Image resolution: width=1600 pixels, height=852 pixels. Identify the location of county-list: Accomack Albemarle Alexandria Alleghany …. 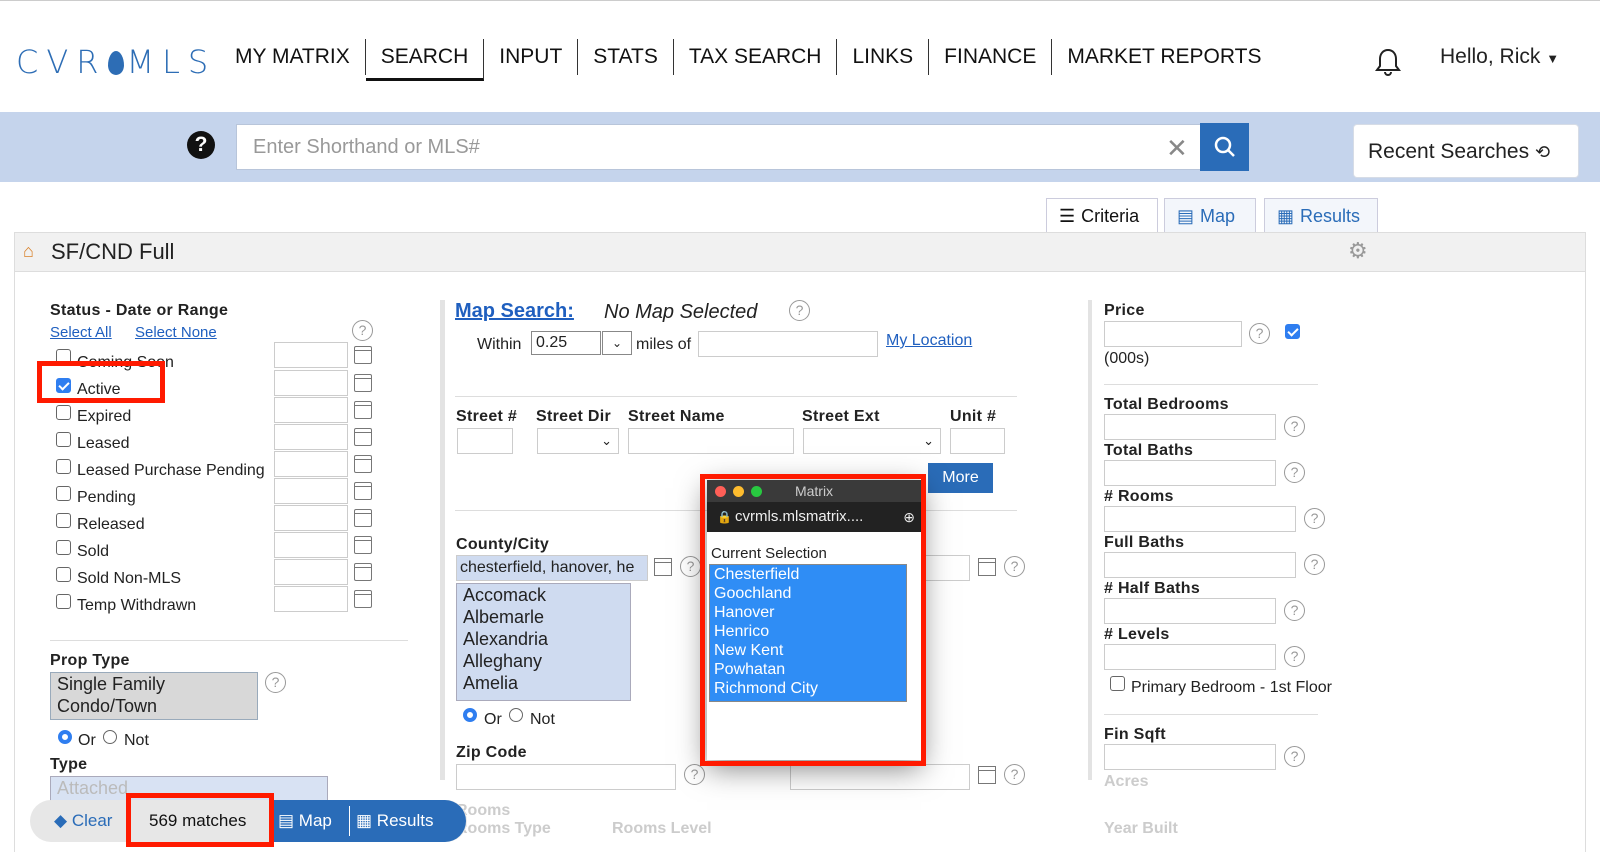
(543, 642).